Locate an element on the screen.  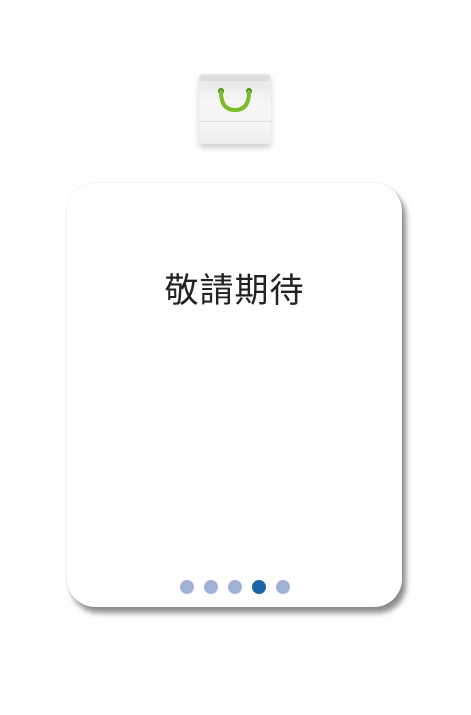
card-title: 敬請期待 is located at coordinates (234, 291).